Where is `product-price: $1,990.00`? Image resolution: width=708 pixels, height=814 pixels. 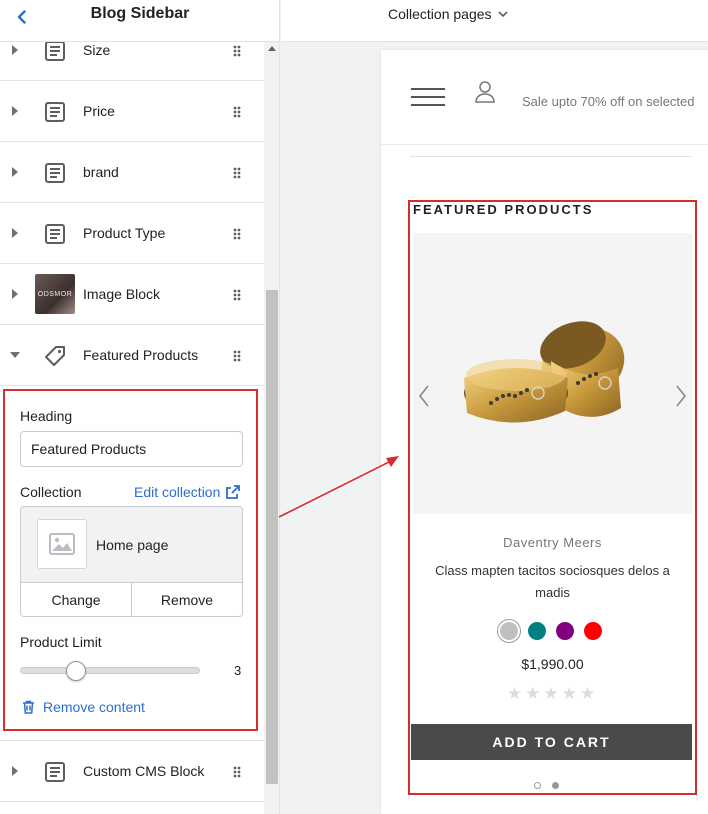 product-price: $1,990.00 is located at coordinates (552, 664).